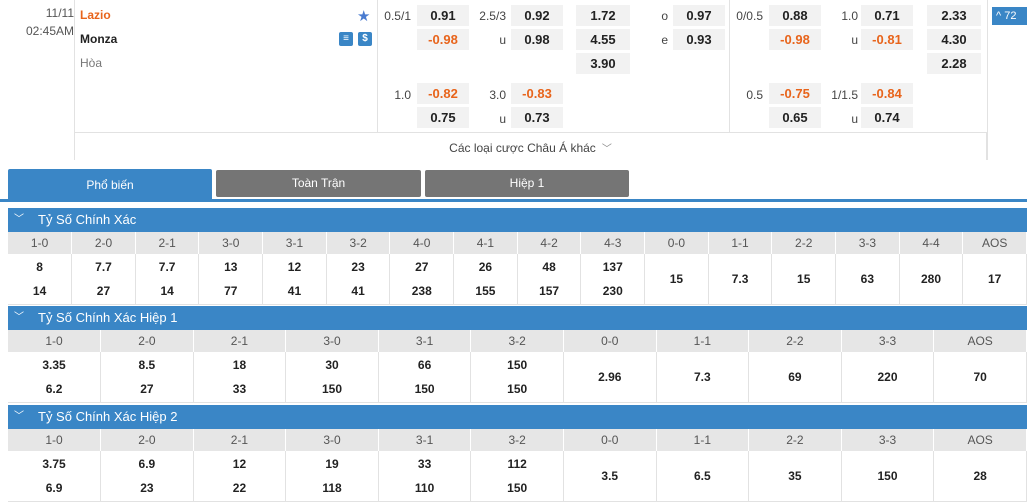  What do you see at coordinates (425, 377) in the screenshot?
I see `score-cell: 66 150` at bounding box center [425, 377].